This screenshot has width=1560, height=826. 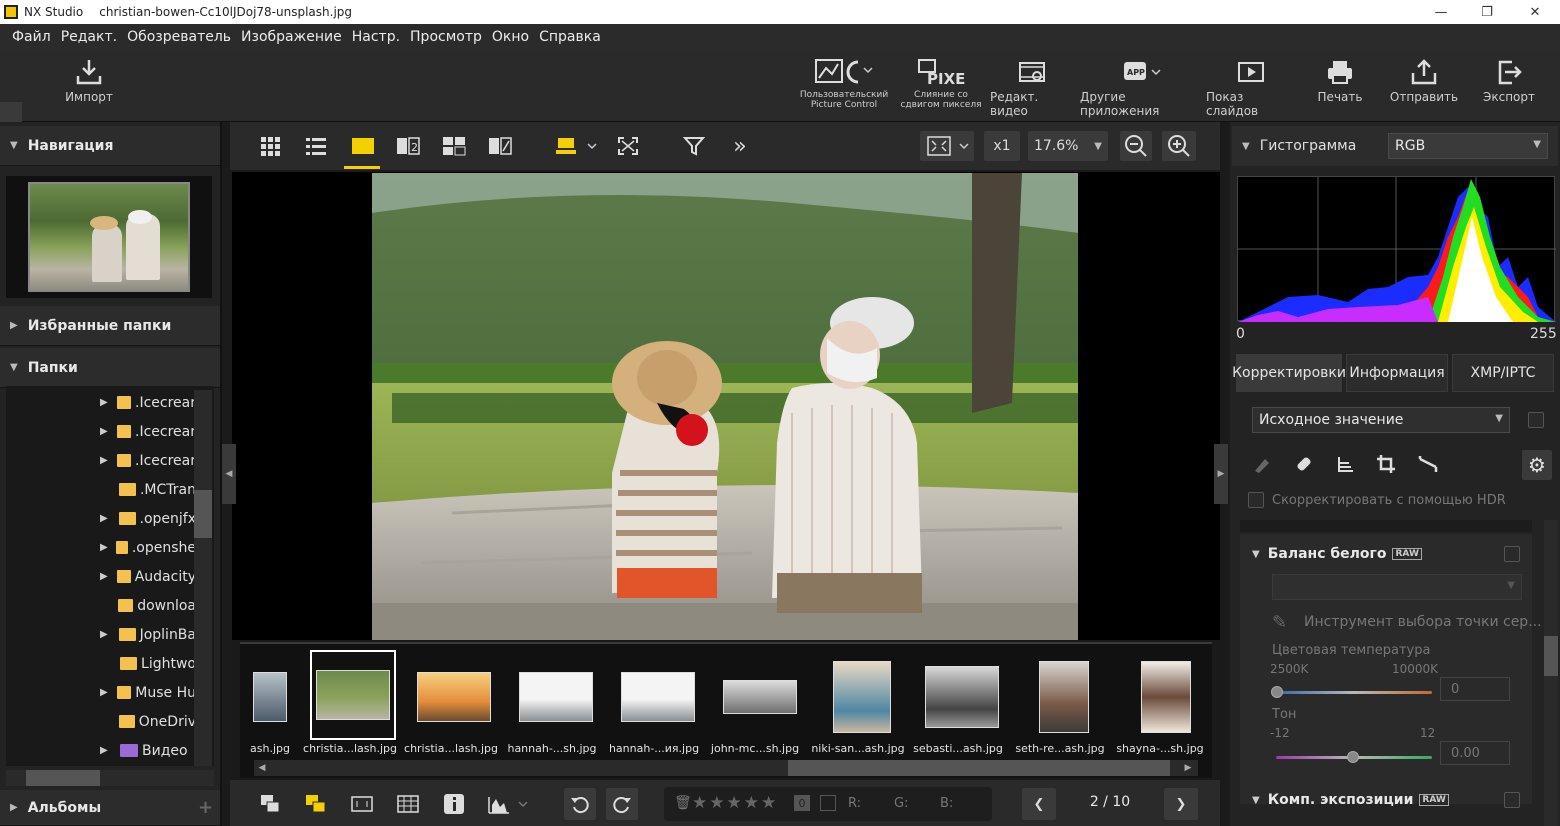 What do you see at coordinates (628, 146) in the screenshot?
I see `fullscreen-button` at bounding box center [628, 146].